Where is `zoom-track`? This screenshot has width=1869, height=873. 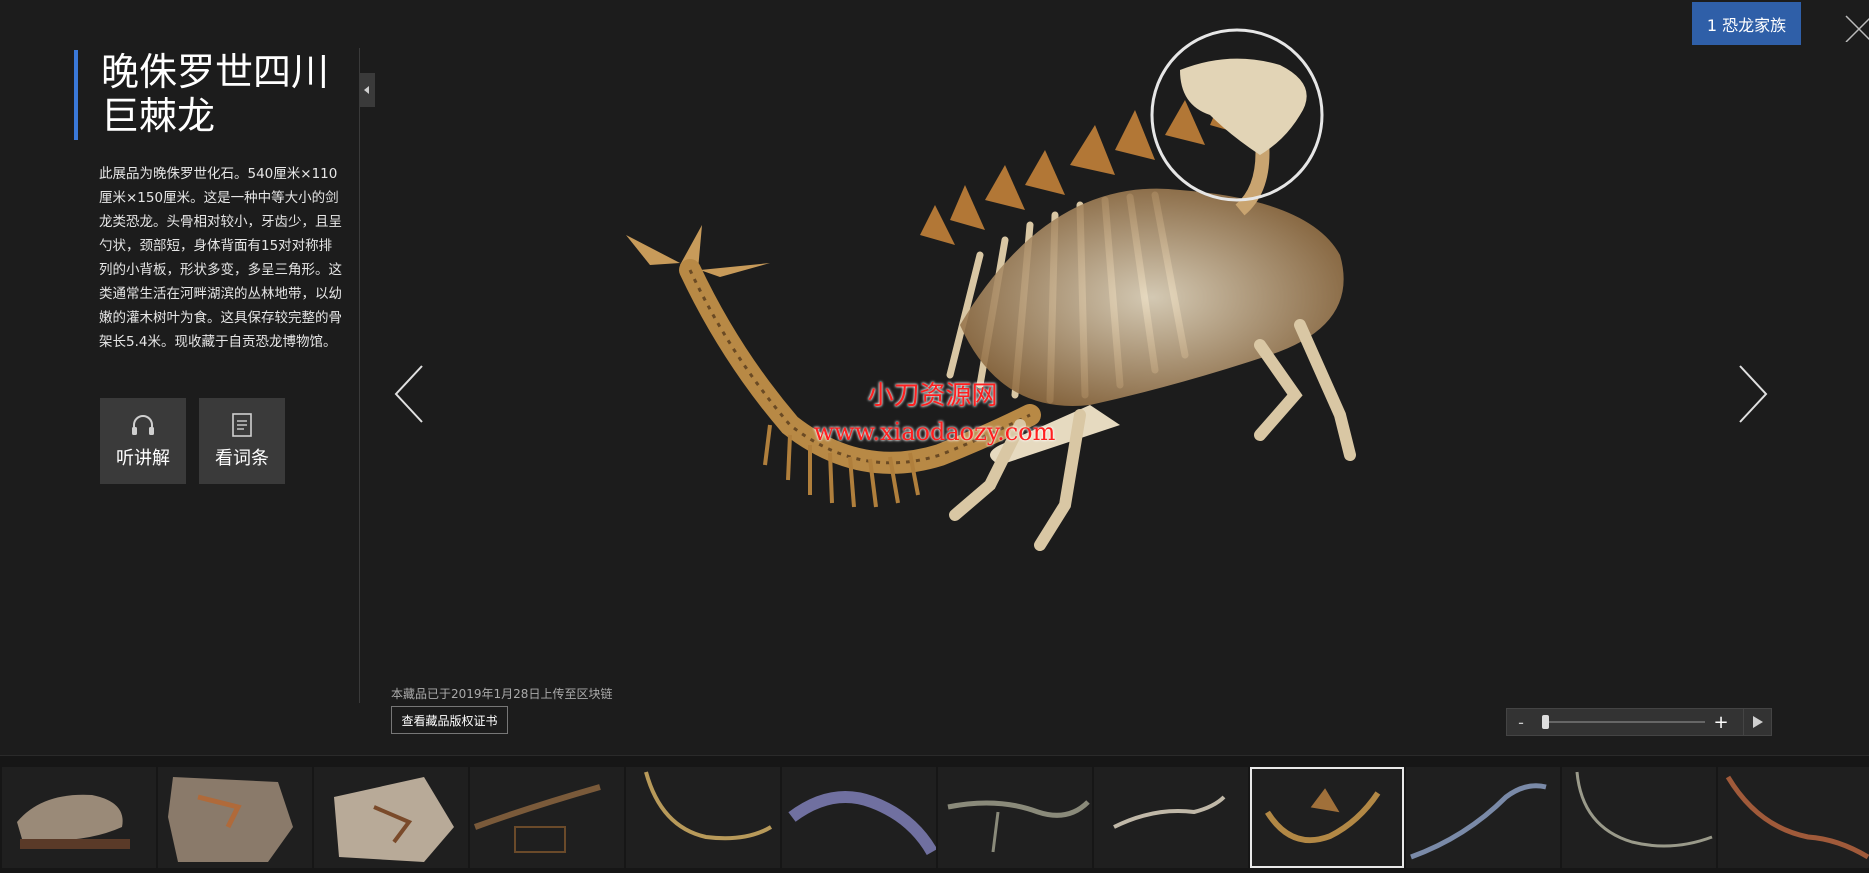 zoom-track is located at coordinates (1625, 722).